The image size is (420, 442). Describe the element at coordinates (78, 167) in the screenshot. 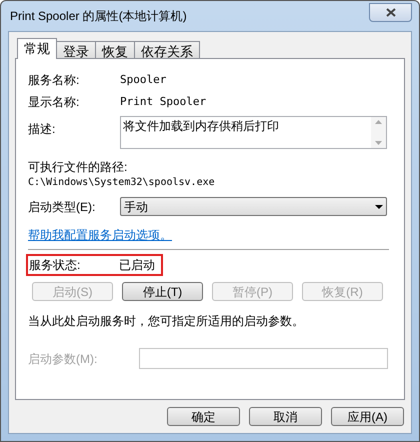

I see `field-label: 可执行文件的路径:` at that location.